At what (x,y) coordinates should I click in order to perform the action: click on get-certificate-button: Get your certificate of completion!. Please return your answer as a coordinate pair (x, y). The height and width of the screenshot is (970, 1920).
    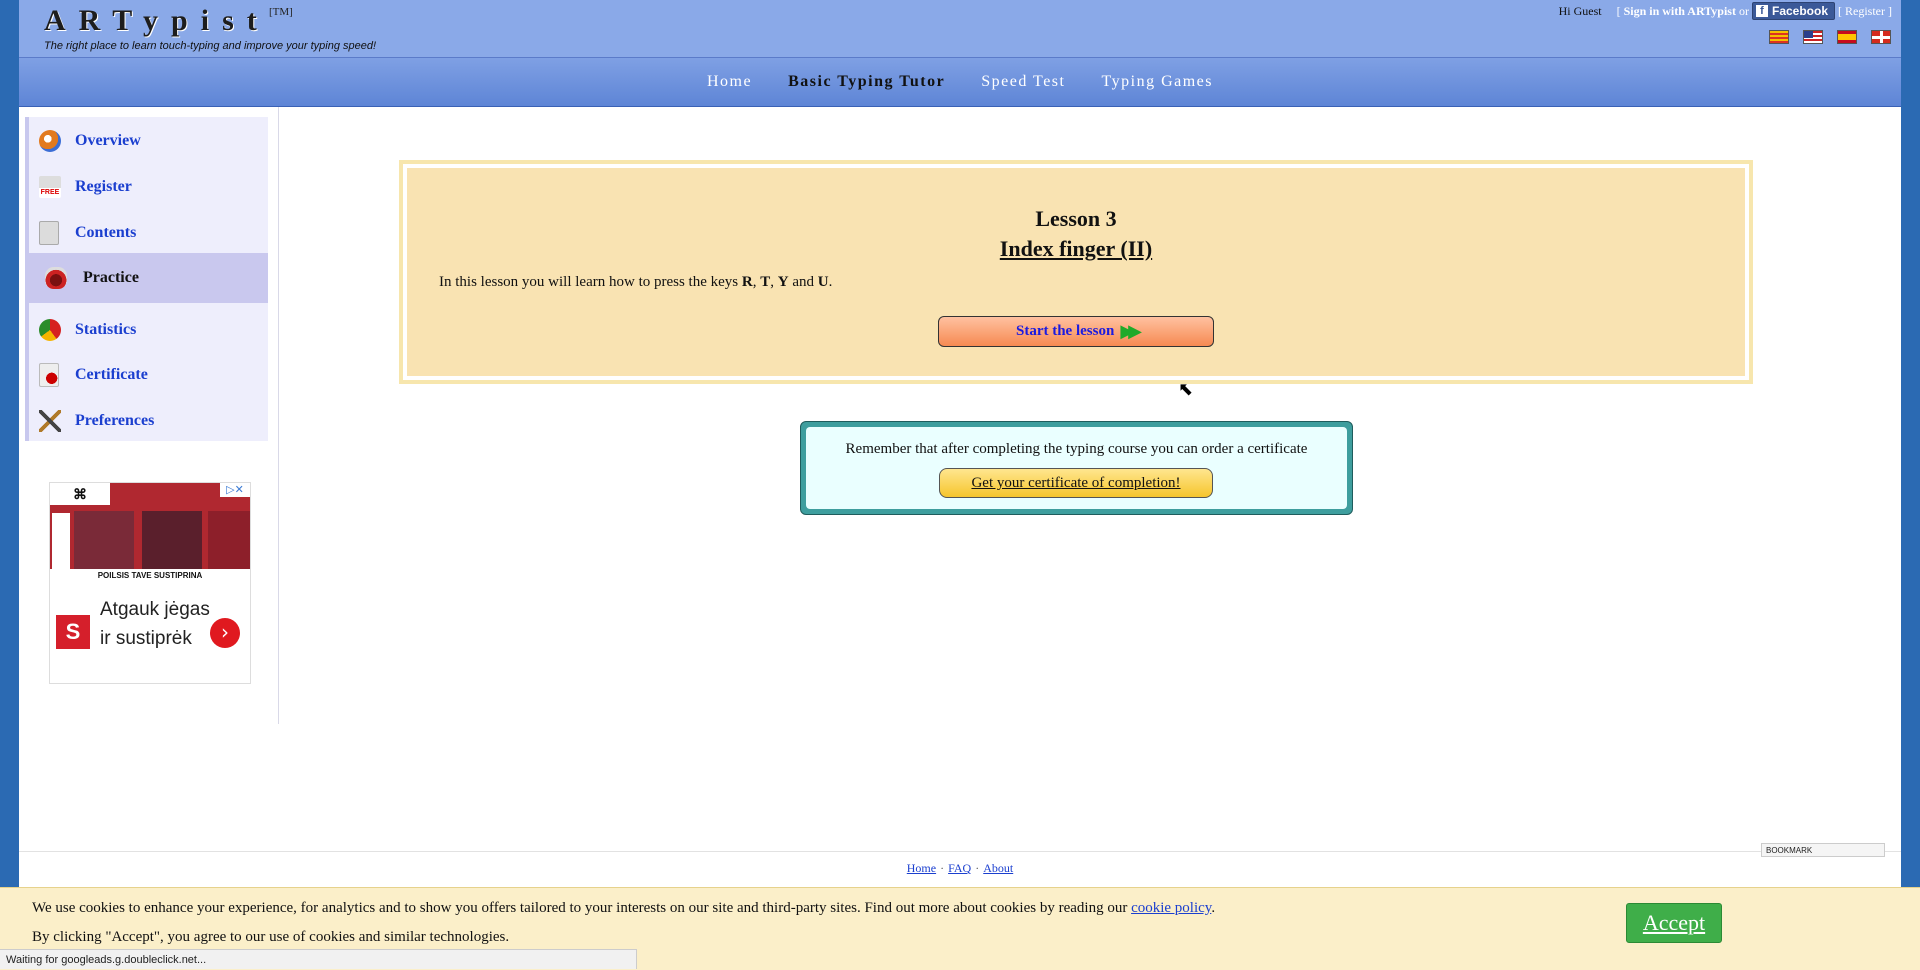
    Looking at the image, I should click on (1076, 483).